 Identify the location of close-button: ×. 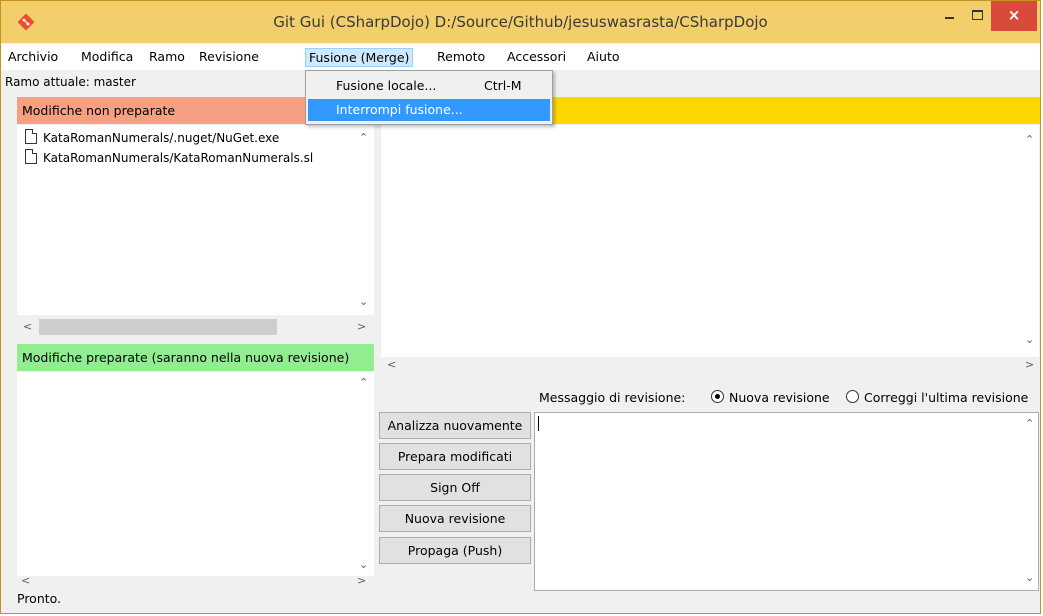
(1014, 16).